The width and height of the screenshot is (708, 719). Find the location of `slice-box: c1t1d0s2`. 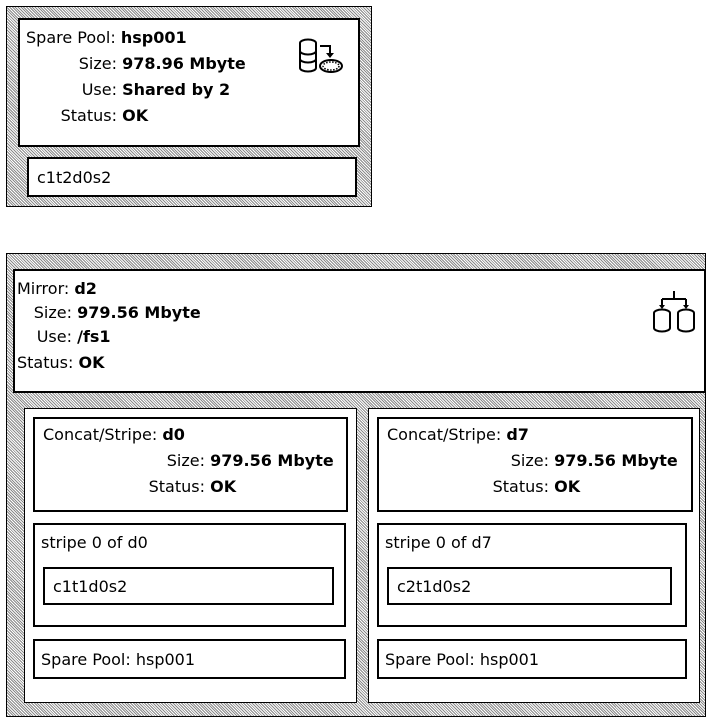

slice-box: c1t1d0s2 is located at coordinates (188, 586).